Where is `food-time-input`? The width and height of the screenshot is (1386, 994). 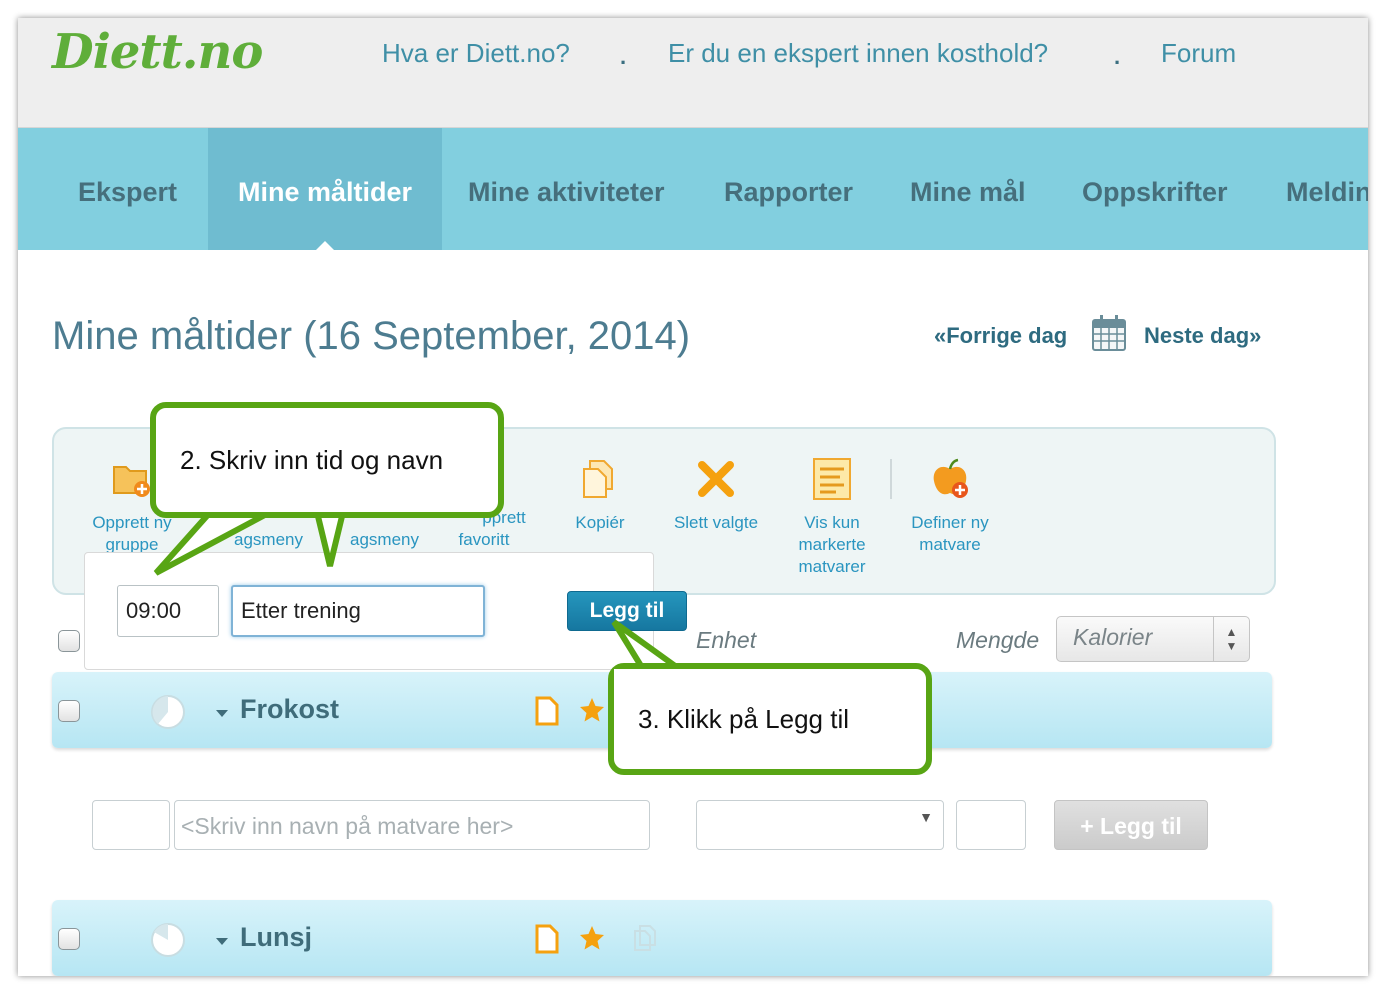 food-time-input is located at coordinates (131, 825).